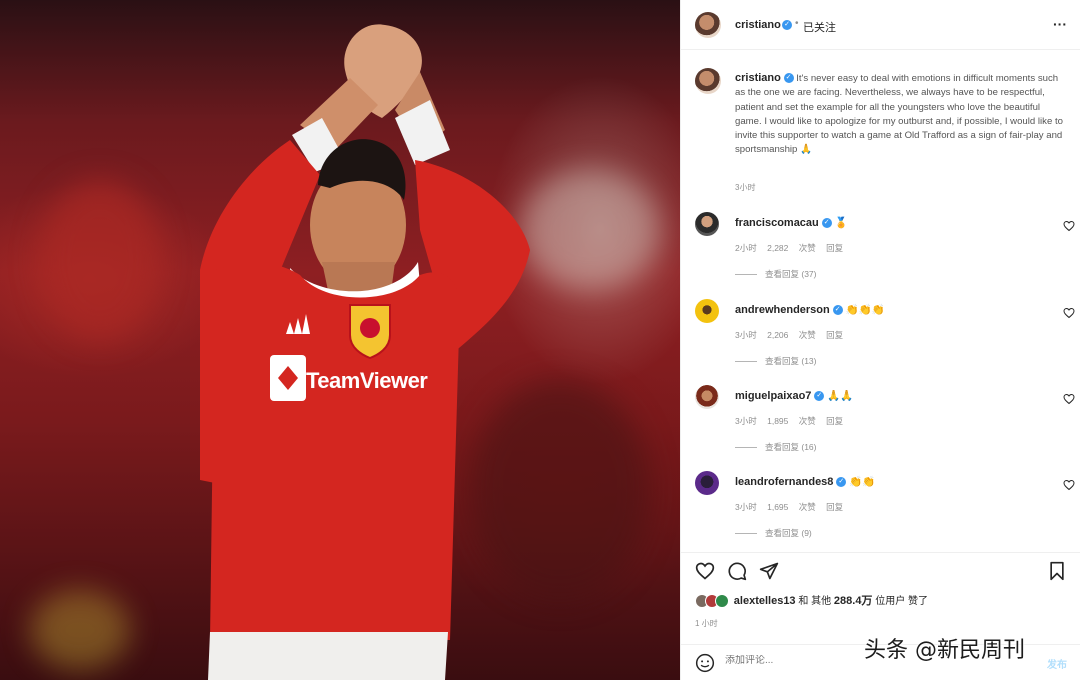 This screenshot has height=680, width=1080. I want to click on likes-text-mid: 和 其他, so click(814, 601).